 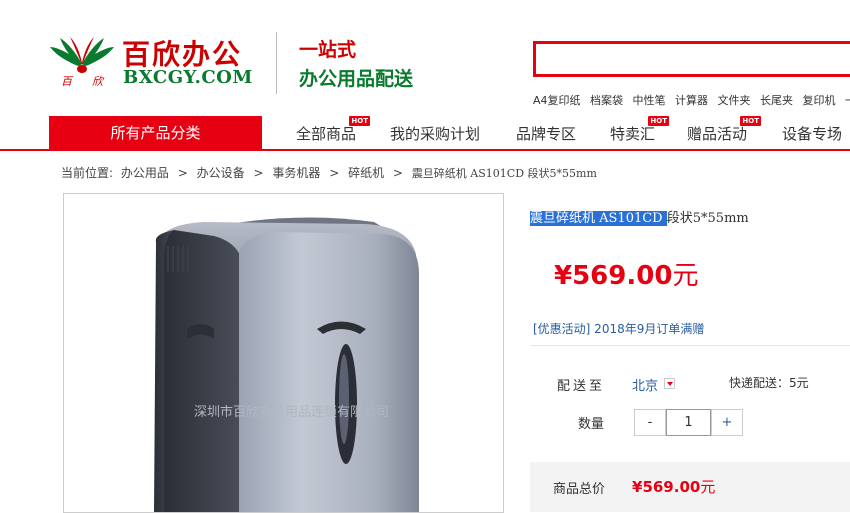 What do you see at coordinates (637, 487) in the screenshot?
I see `total-price-symbol: ¥` at bounding box center [637, 487].